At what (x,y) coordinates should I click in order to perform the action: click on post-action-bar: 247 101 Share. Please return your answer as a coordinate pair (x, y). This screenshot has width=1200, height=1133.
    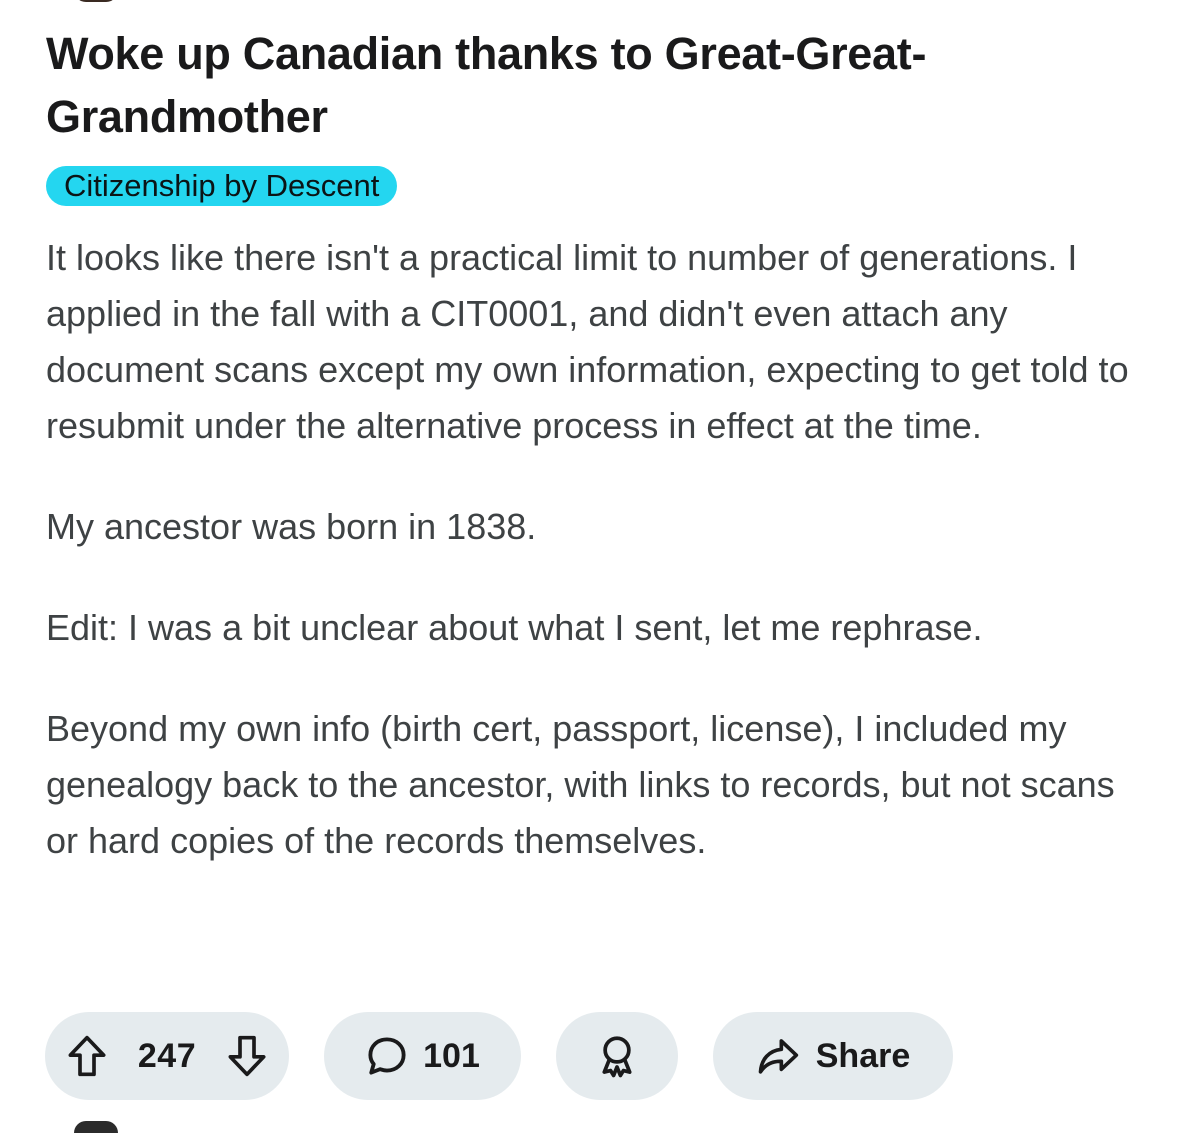
    Looking at the image, I should click on (499, 1056).